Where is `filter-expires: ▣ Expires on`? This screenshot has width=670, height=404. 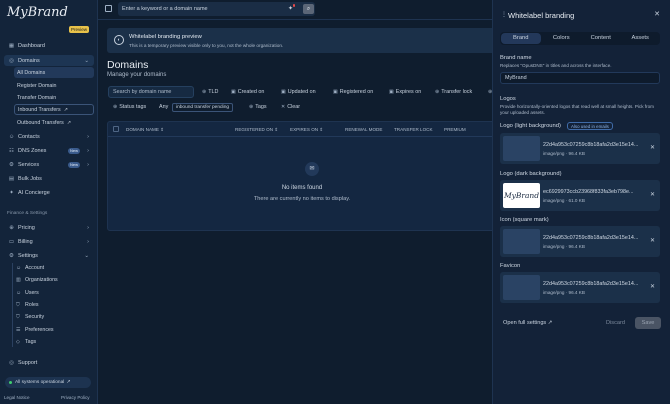
filter-expires: ▣ Expires on is located at coordinates (405, 92).